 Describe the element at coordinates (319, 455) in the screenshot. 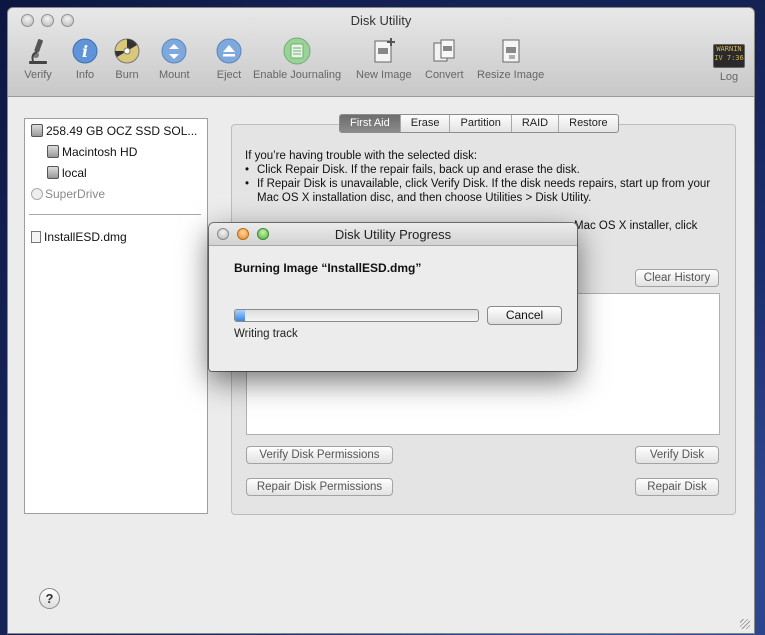

I see `verify-disk-permissions-button: Verify Disk Permissions` at that location.